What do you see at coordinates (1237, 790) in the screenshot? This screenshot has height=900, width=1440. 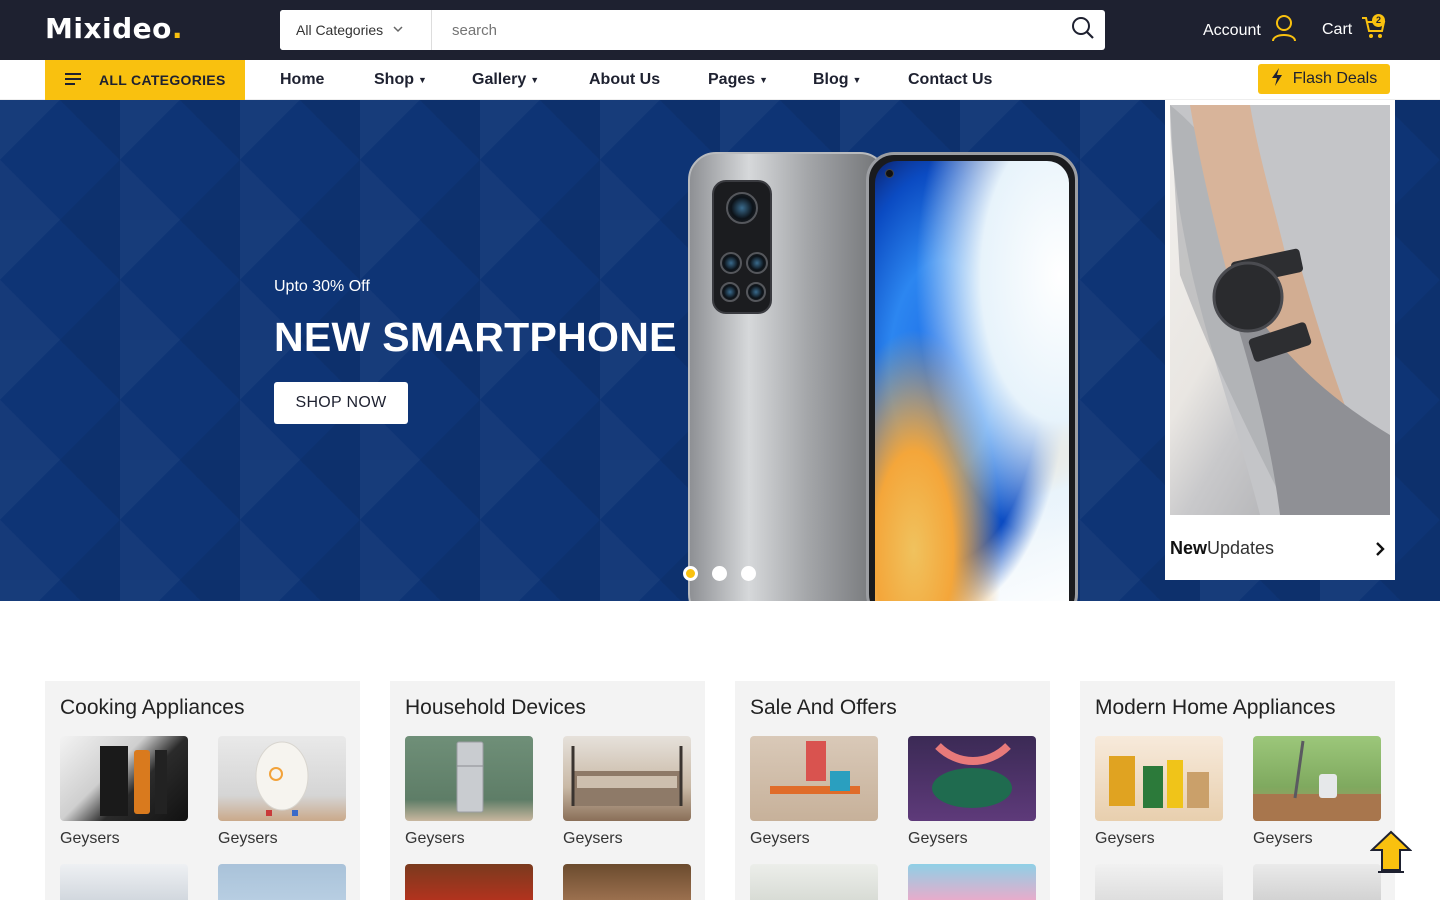 I see `category-panel-modern: Modern Home Appliances Geysers Geysers` at bounding box center [1237, 790].